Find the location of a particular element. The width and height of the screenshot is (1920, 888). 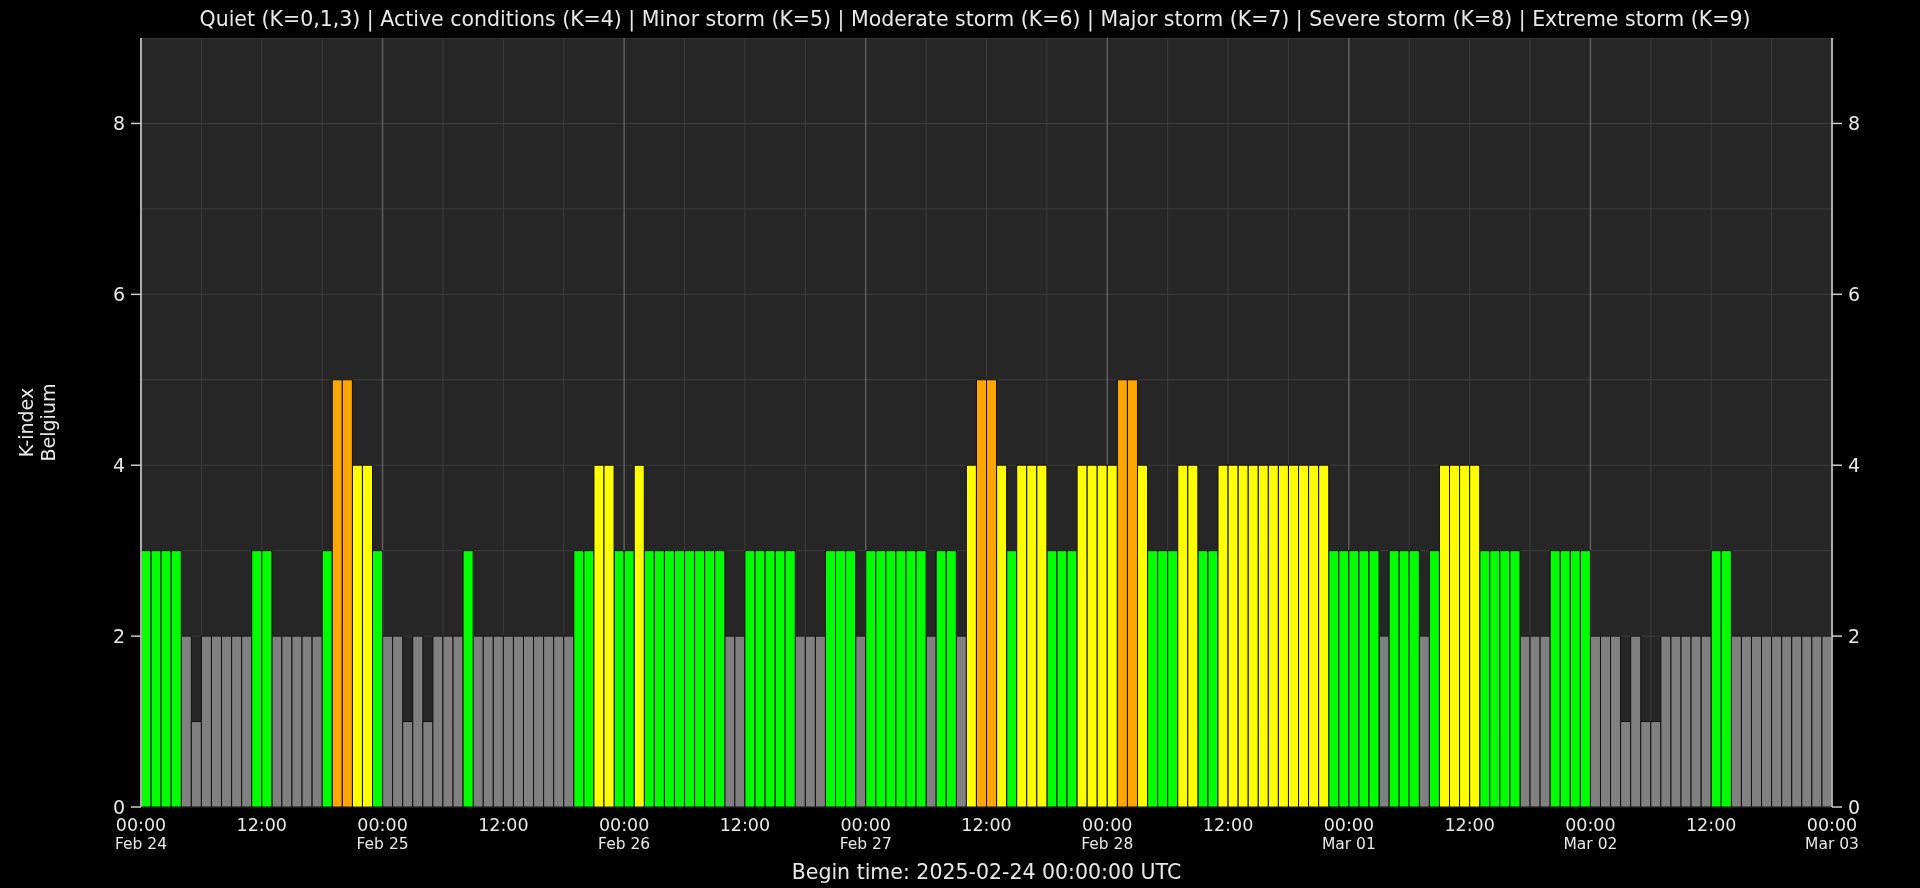

x-tick-date: Mar 02 is located at coordinates (1590, 844).